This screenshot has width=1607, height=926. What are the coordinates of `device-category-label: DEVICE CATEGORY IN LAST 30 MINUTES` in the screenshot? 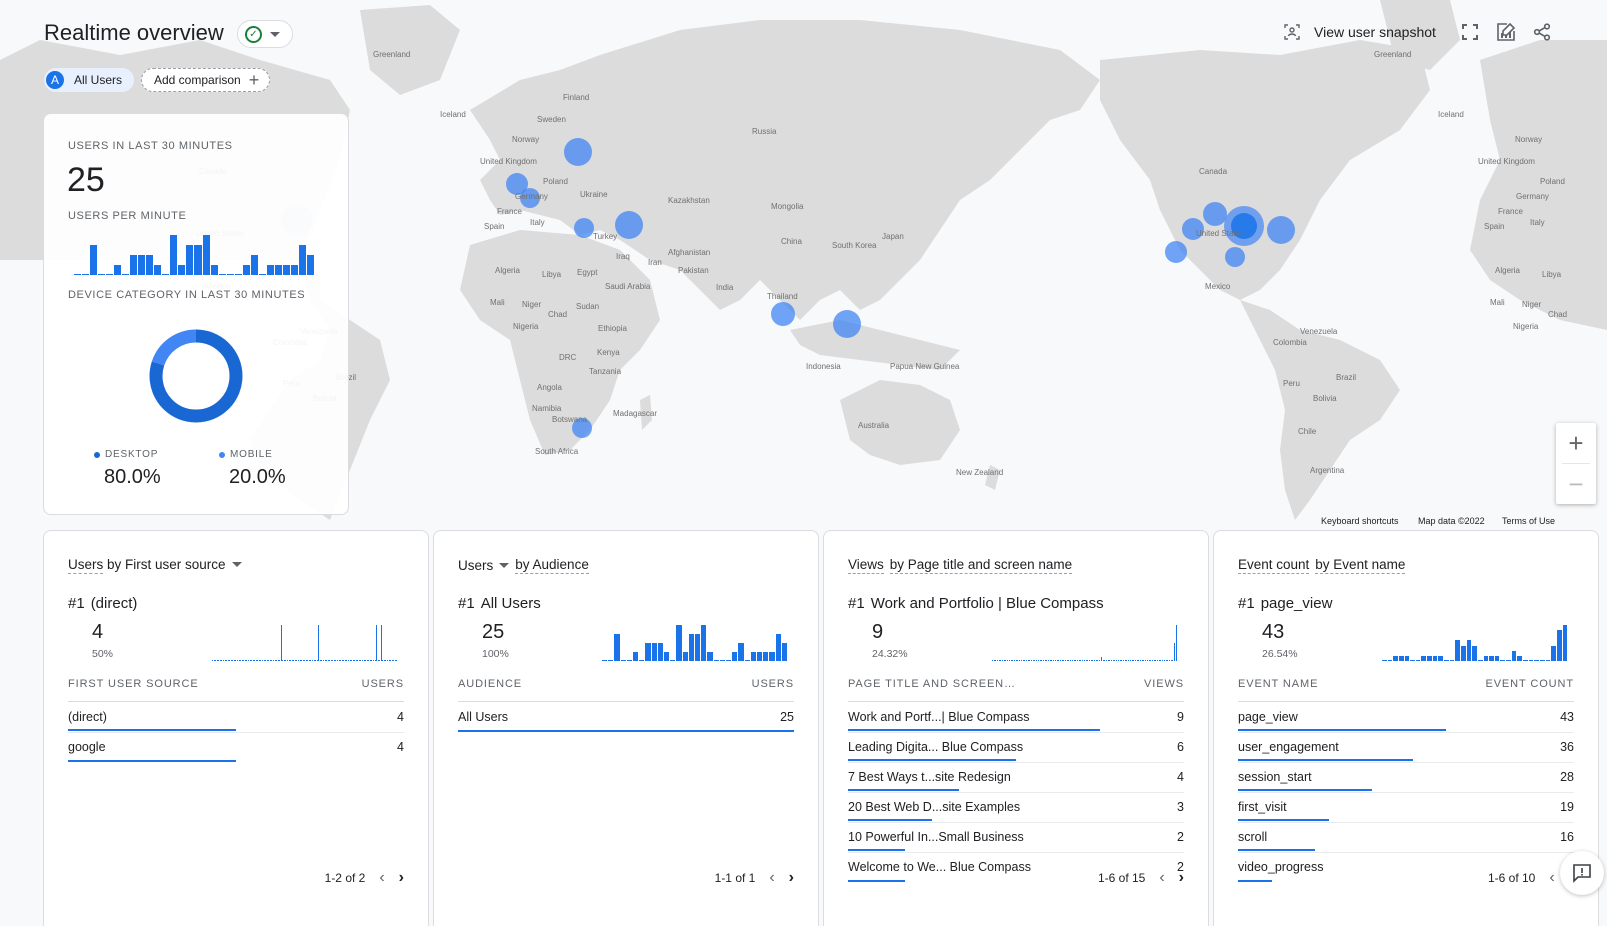 It's located at (187, 295).